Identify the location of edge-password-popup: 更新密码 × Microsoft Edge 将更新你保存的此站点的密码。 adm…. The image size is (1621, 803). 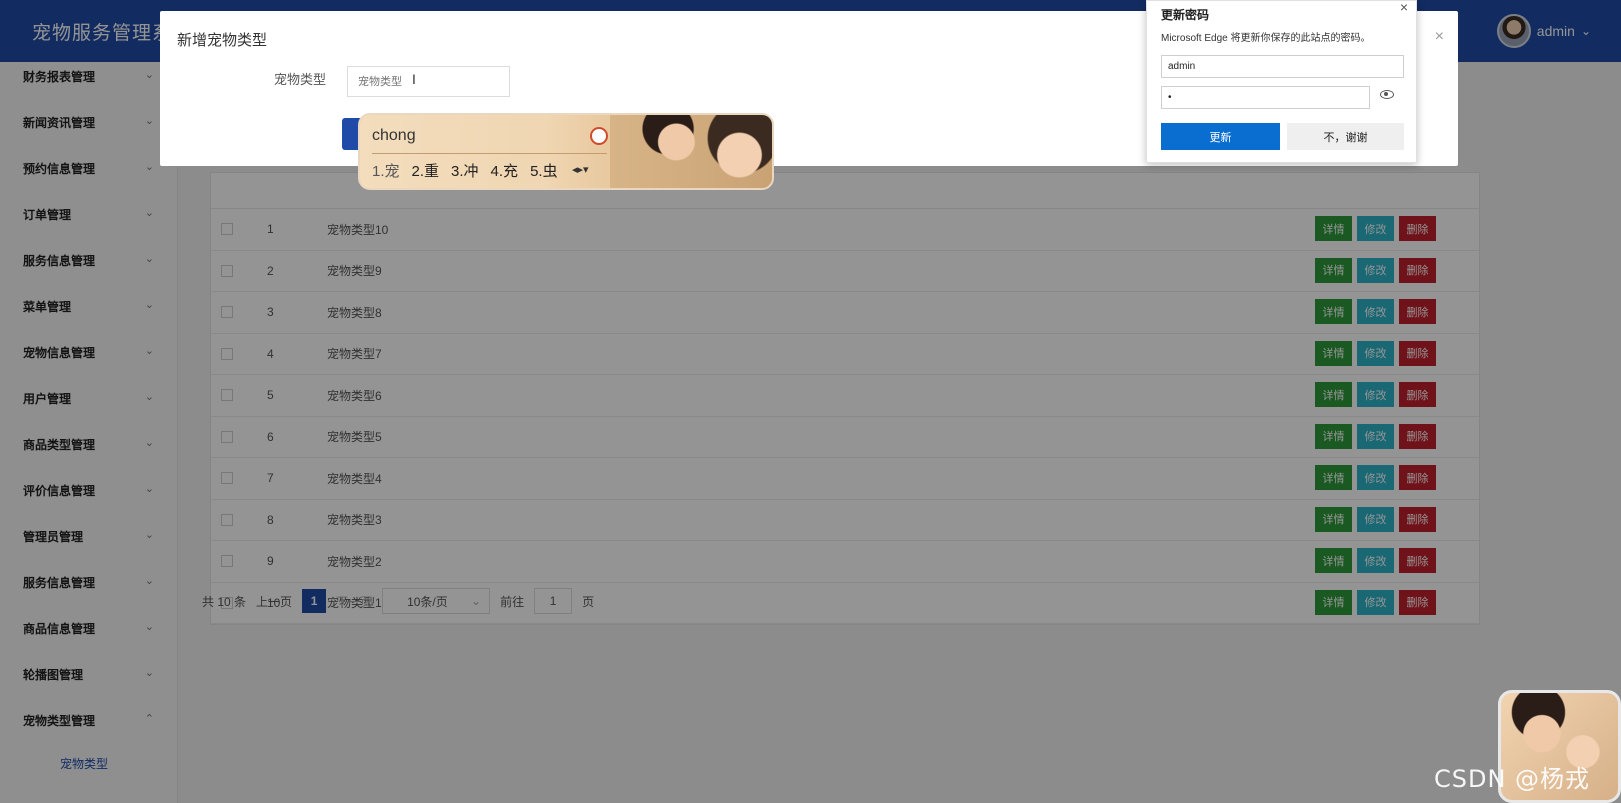
(1281, 81).